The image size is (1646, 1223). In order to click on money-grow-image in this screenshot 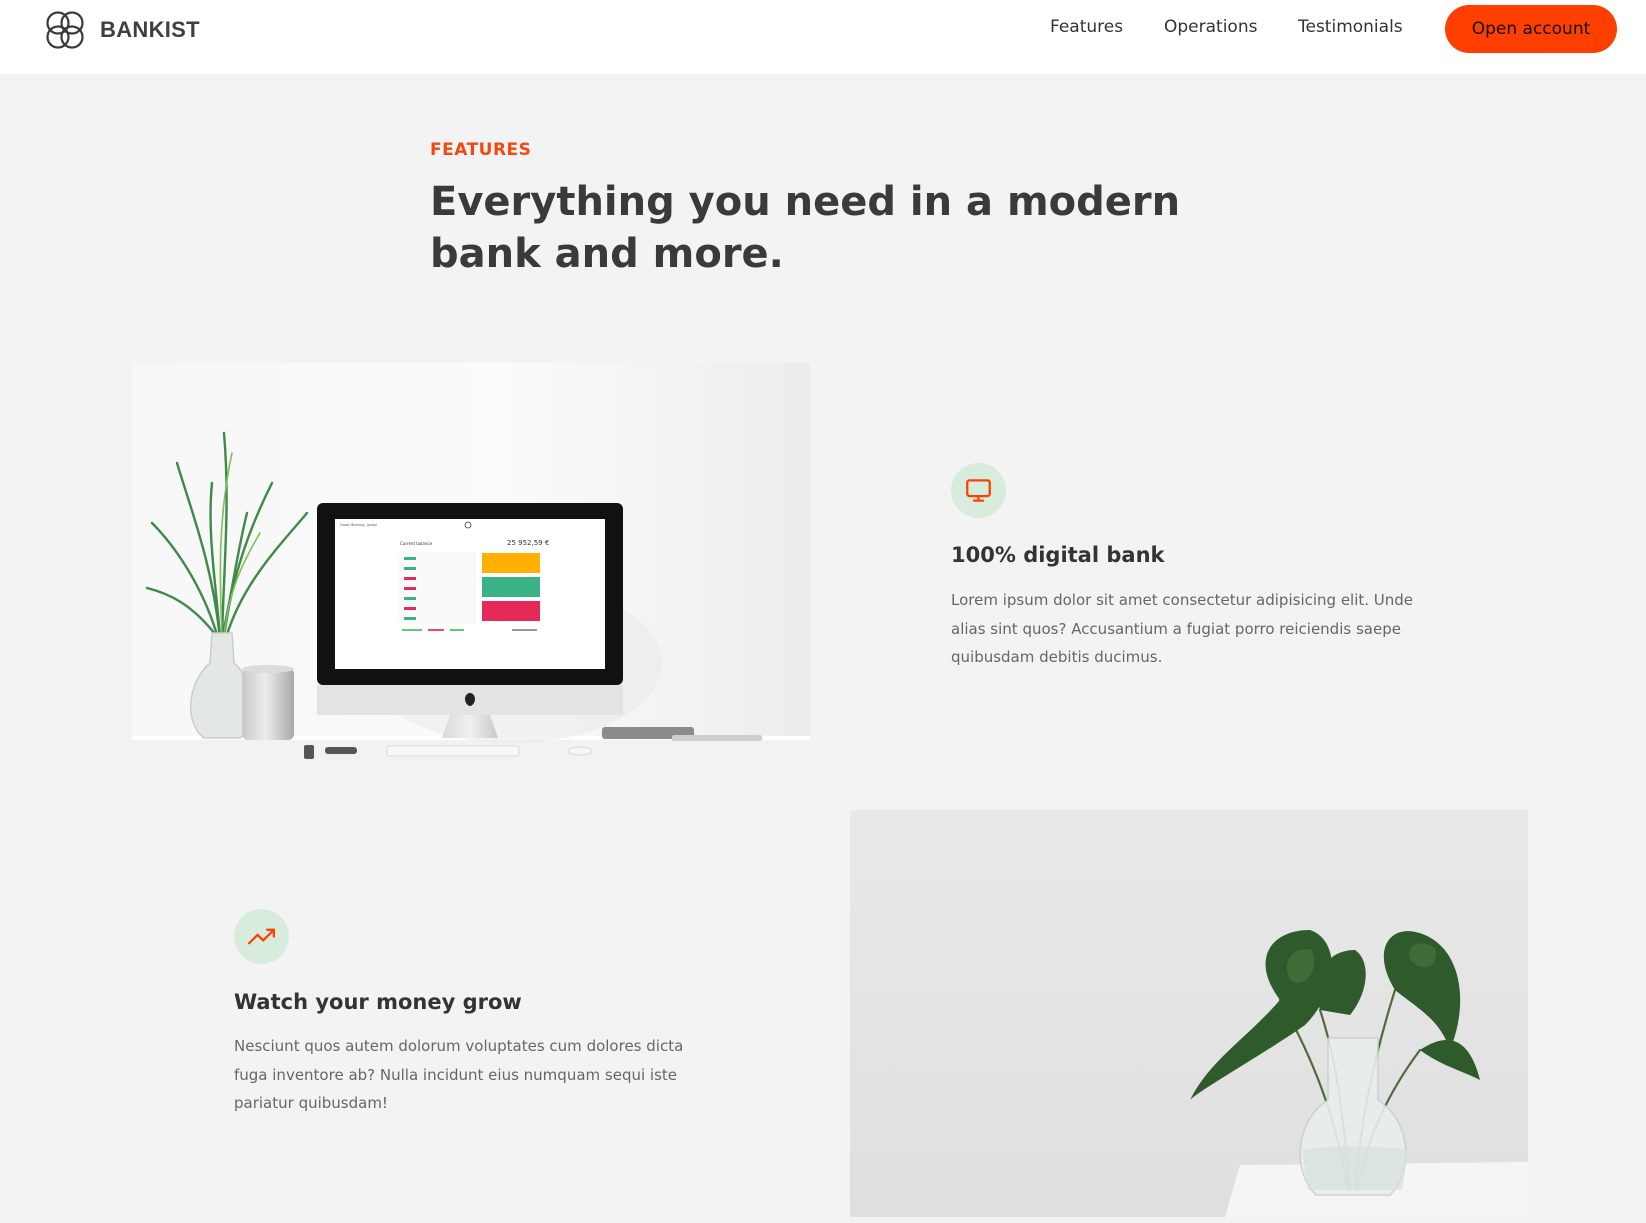, I will do `click(1189, 1013)`.